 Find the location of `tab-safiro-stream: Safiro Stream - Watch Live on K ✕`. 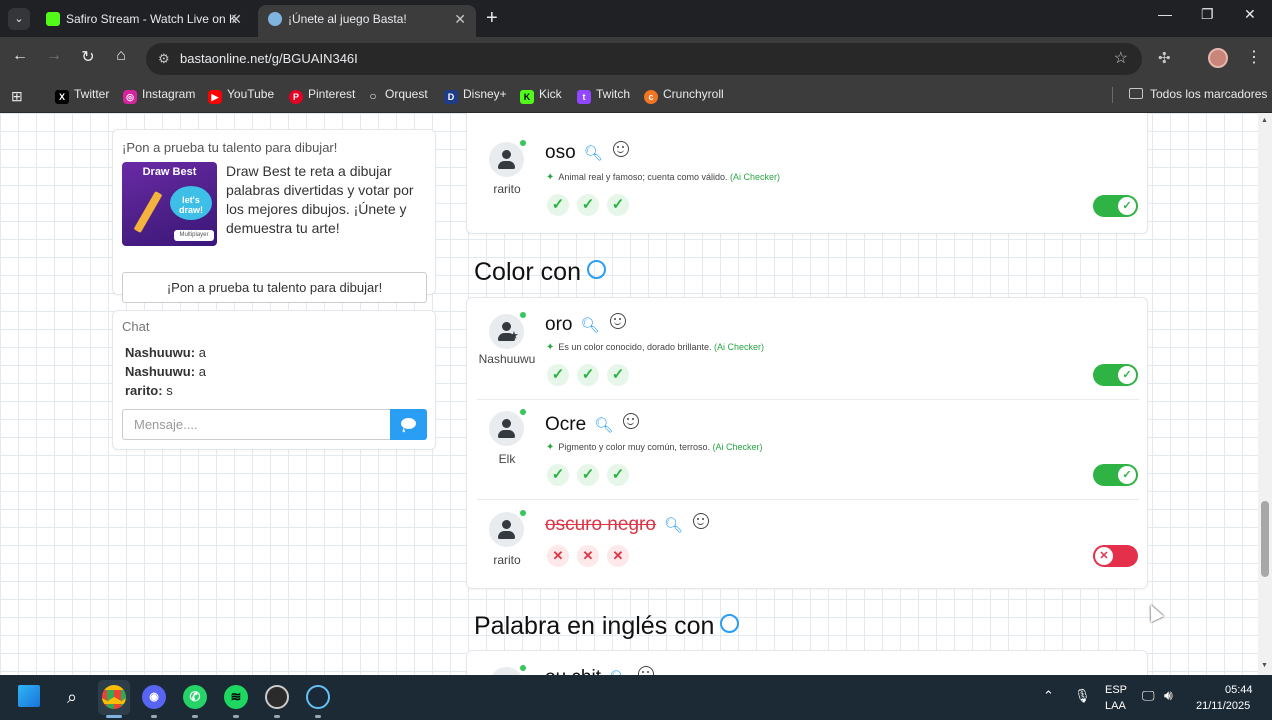

tab-safiro-stream: Safiro Stream - Watch Live on K ✕ is located at coordinates (144, 21).